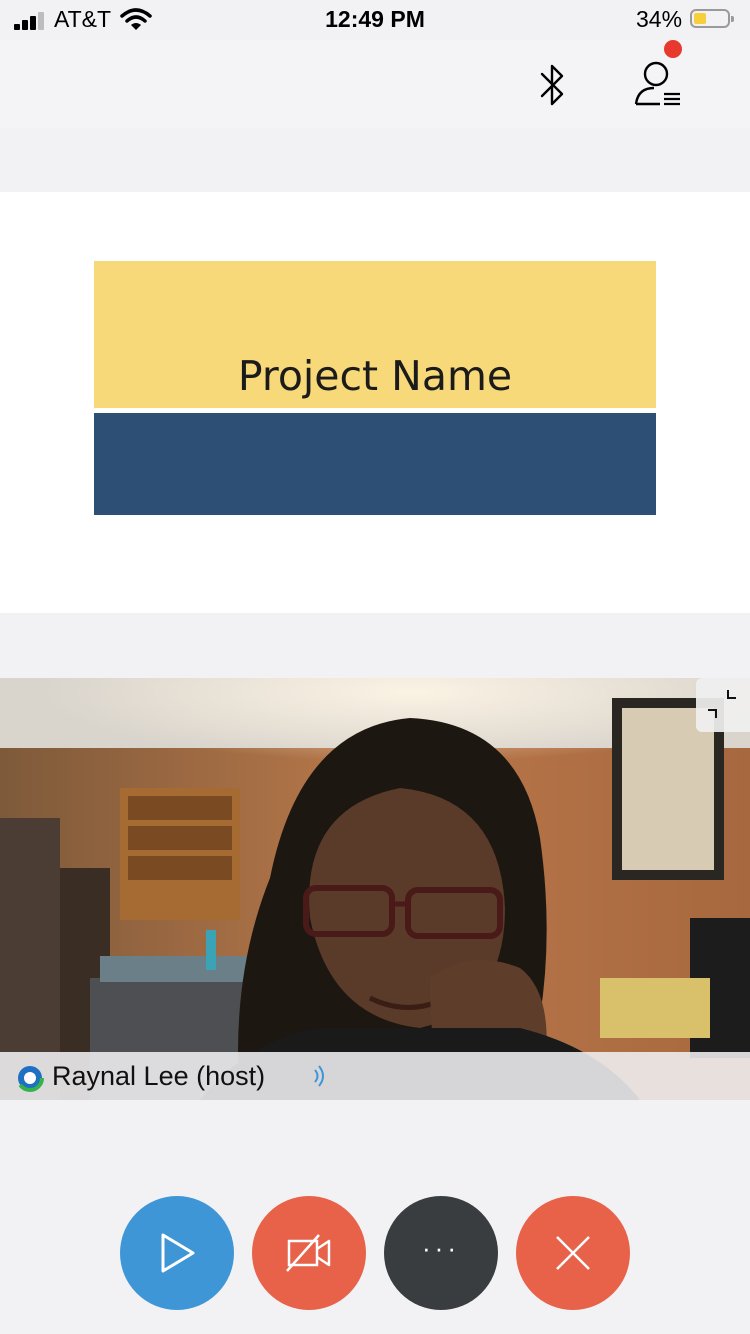 This screenshot has width=750, height=1334. Describe the element at coordinates (159, 1076) in the screenshot. I see `participant-name: Raynal Lee (host)` at that location.